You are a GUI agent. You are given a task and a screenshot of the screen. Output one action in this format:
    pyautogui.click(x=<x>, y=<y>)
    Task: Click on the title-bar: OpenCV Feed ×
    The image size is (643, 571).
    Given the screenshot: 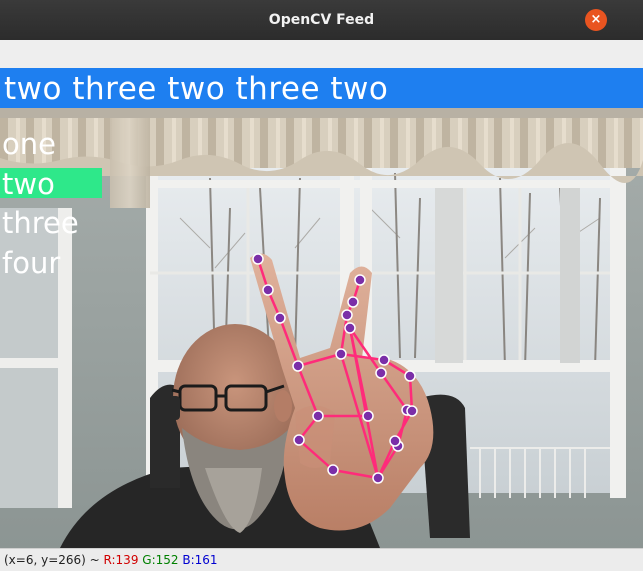 What is the action you would take?
    pyautogui.click(x=321, y=20)
    